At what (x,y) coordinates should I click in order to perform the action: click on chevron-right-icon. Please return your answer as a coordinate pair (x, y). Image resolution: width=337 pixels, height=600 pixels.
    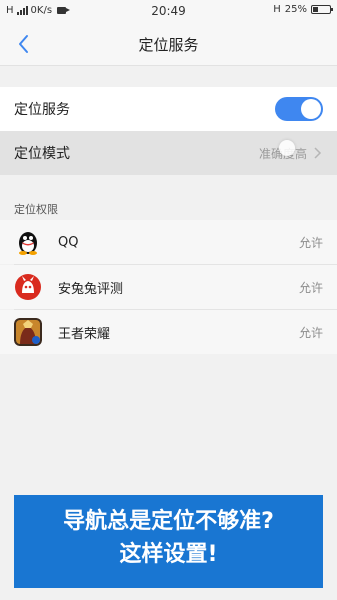
    Looking at the image, I should click on (318, 153).